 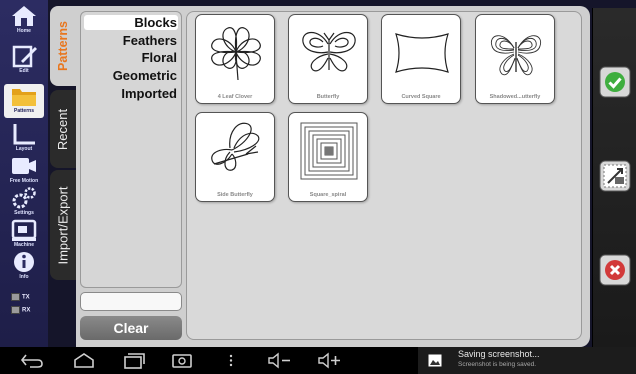 I want to click on clear-button-label: Clear, so click(x=131, y=328).